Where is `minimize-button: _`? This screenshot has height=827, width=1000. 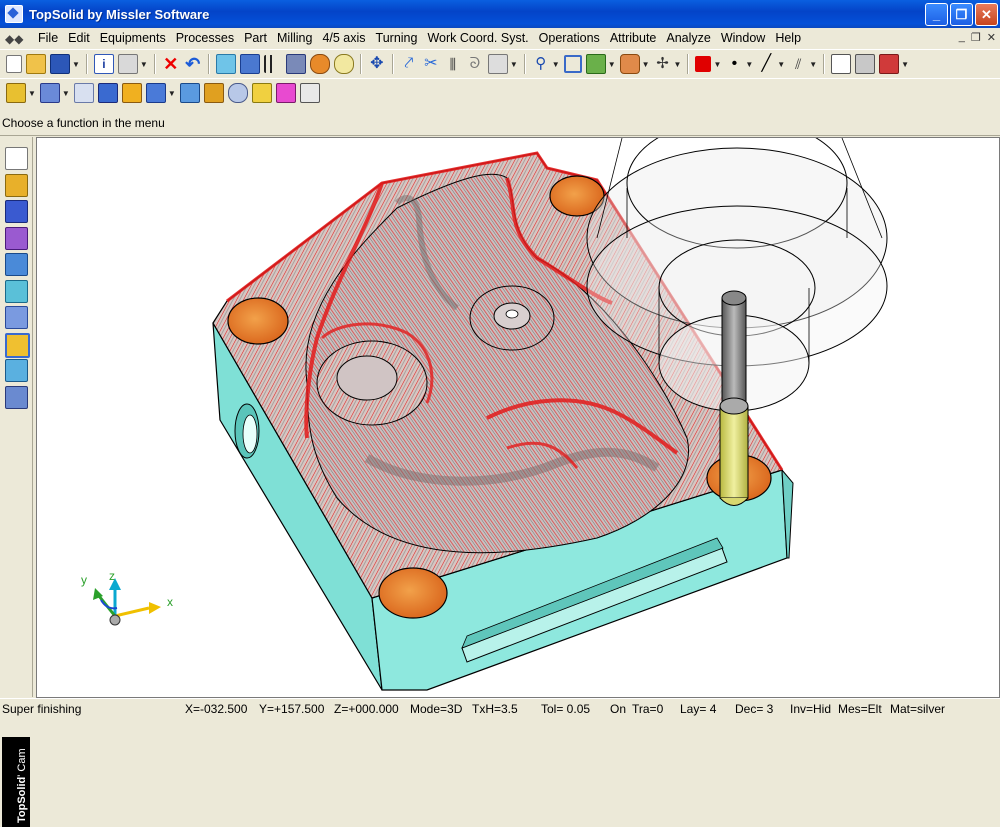 minimize-button: _ is located at coordinates (936, 14).